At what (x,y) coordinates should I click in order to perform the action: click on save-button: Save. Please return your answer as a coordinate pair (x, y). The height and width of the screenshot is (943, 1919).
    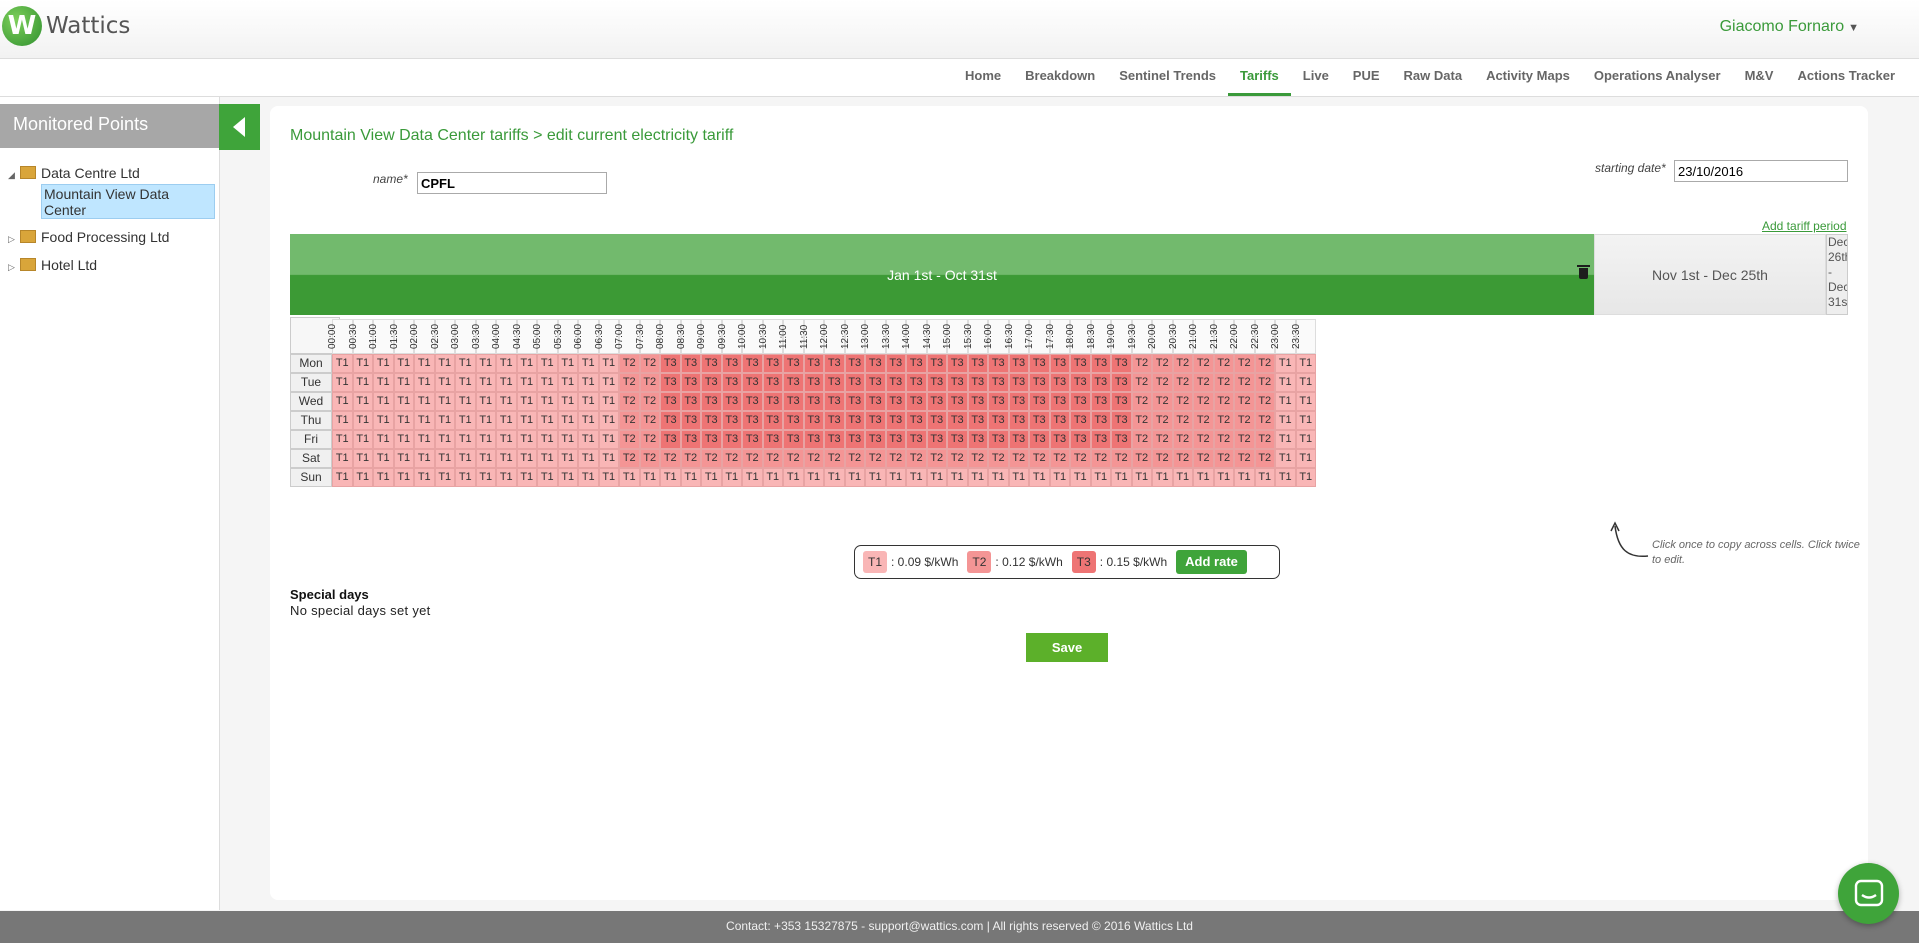
    Looking at the image, I should click on (1067, 647).